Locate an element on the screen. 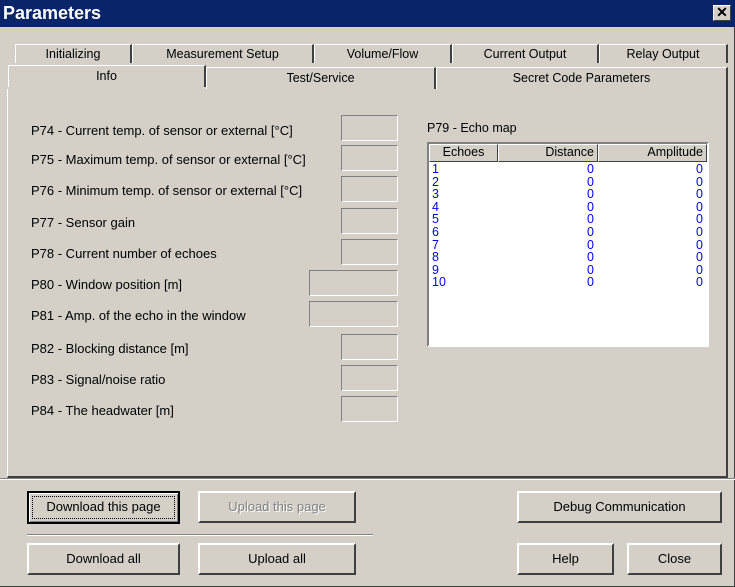 This screenshot has height=587, width=735. echo-index: 1 is located at coordinates (435, 169).